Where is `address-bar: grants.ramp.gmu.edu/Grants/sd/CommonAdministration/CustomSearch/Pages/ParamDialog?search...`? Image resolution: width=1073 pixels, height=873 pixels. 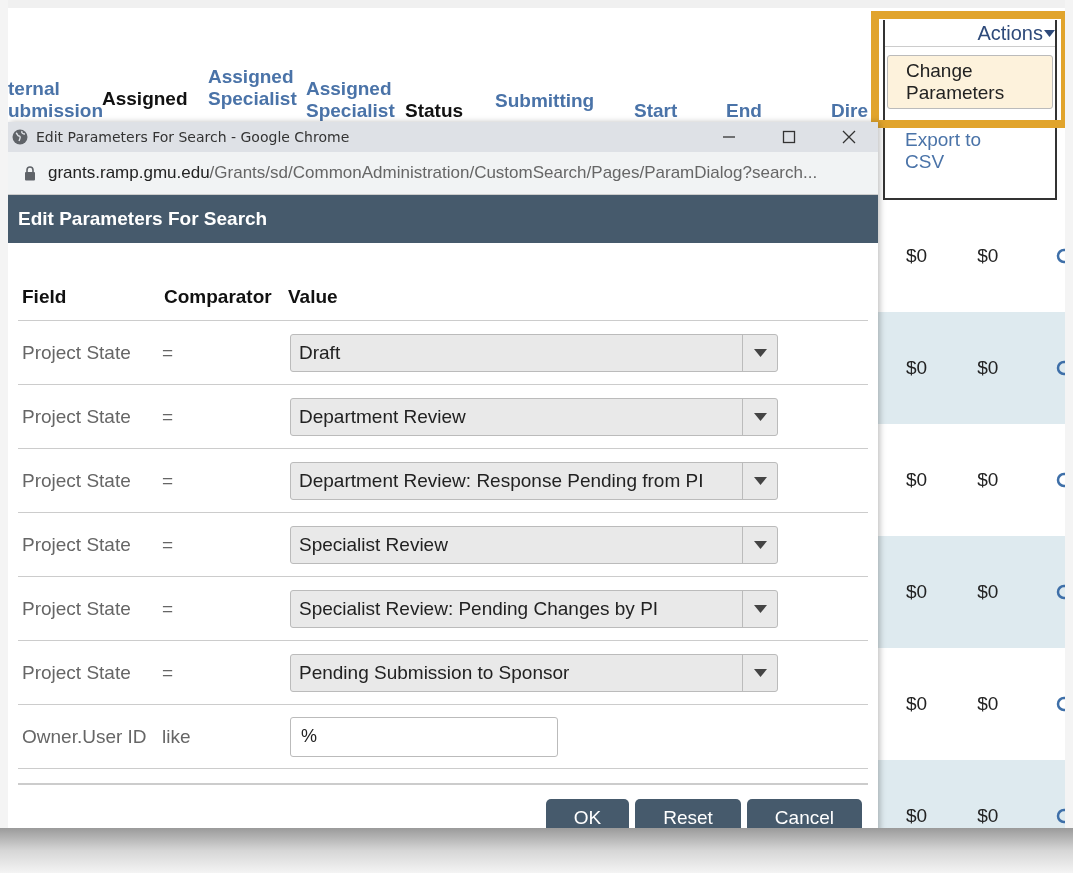 address-bar: grants.ramp.gmu.edu/Grants/sd/CommonAdministration/CustomSearch/Pages/ParamDialog?search... is located at coordinates (443, 173).